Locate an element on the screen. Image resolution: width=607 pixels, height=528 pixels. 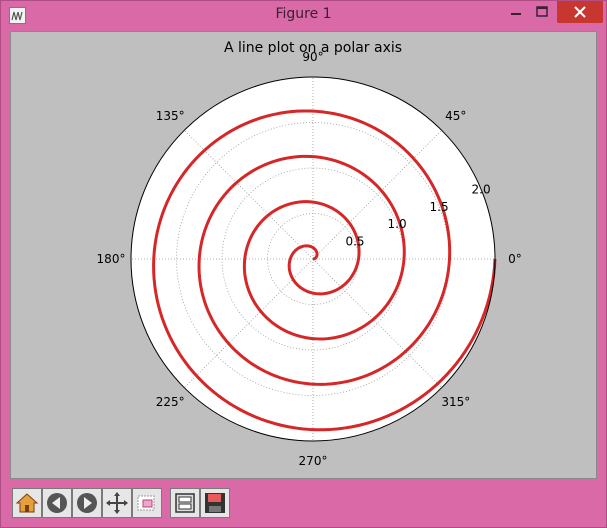
minimize-icon is located at coordinates (516, 14).